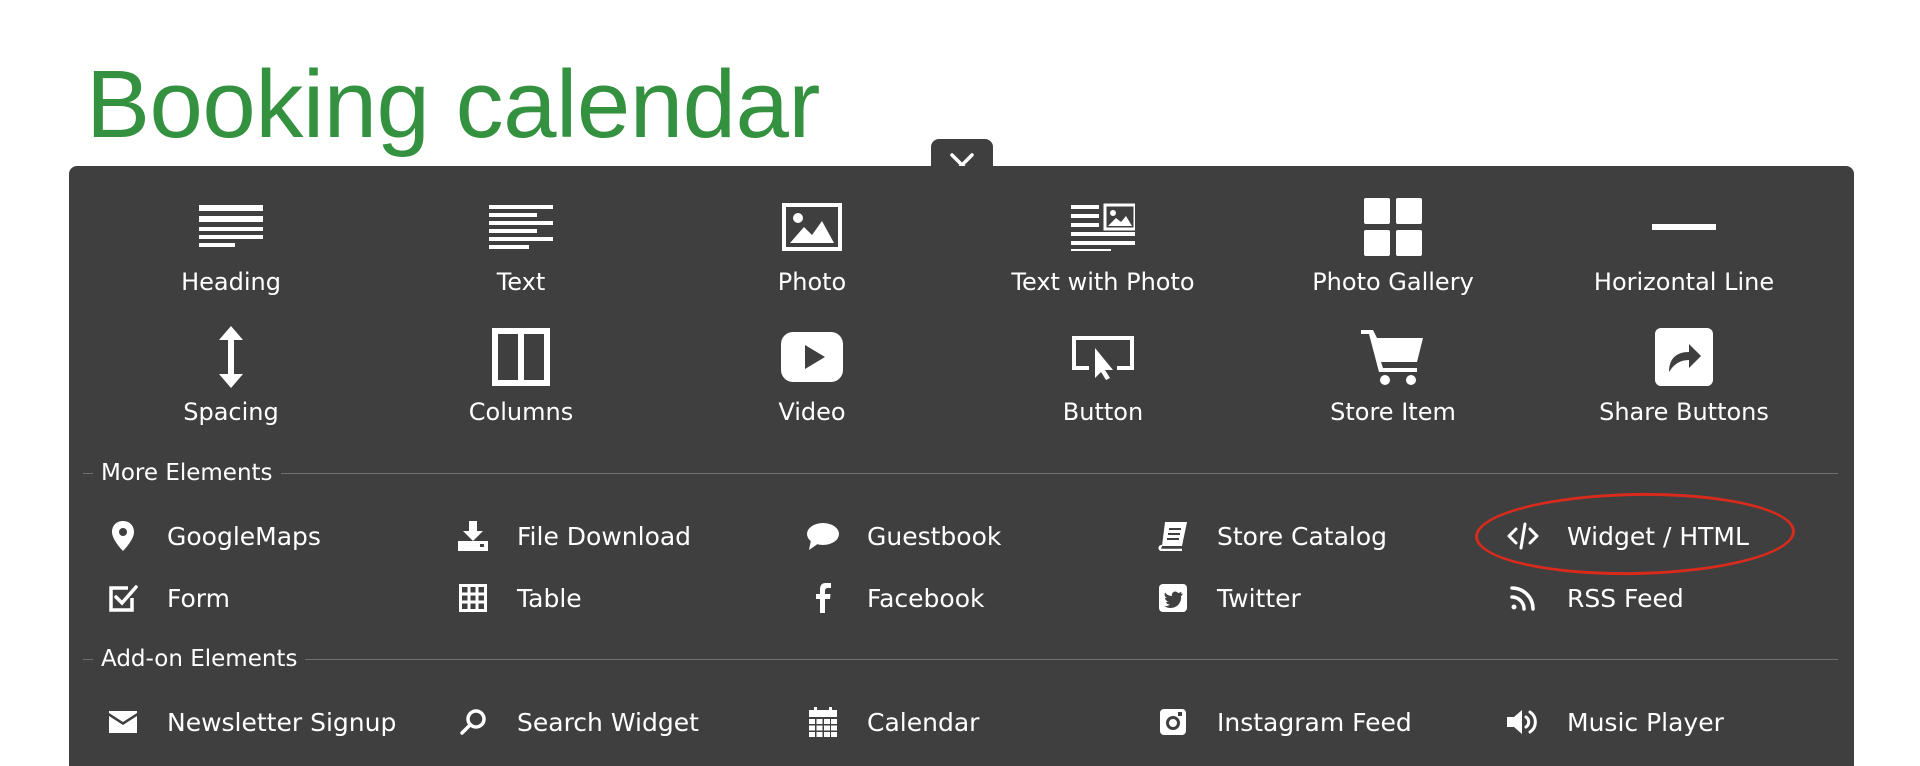  Describe the element at coordinates (1103, 358) in the screenshot. I see `button-icon` at that location.